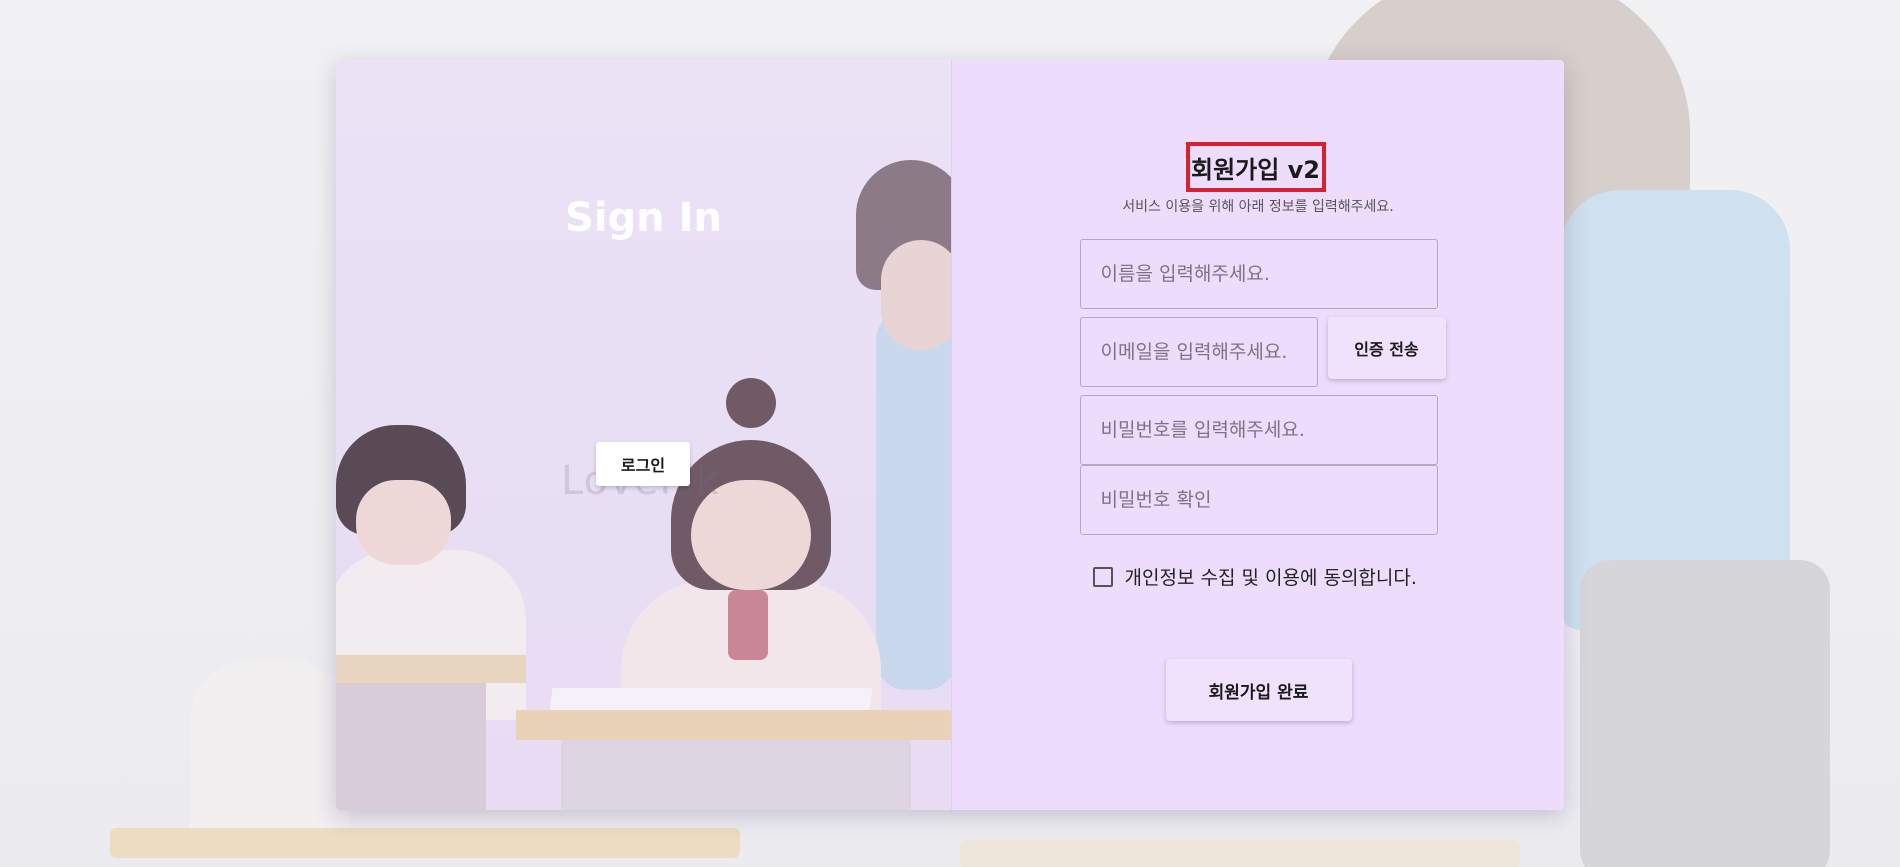  Describe the element at coordinates (1258, 690) in the screenshot. I see `signup-submit-button: 회원가입 완료` at that location.